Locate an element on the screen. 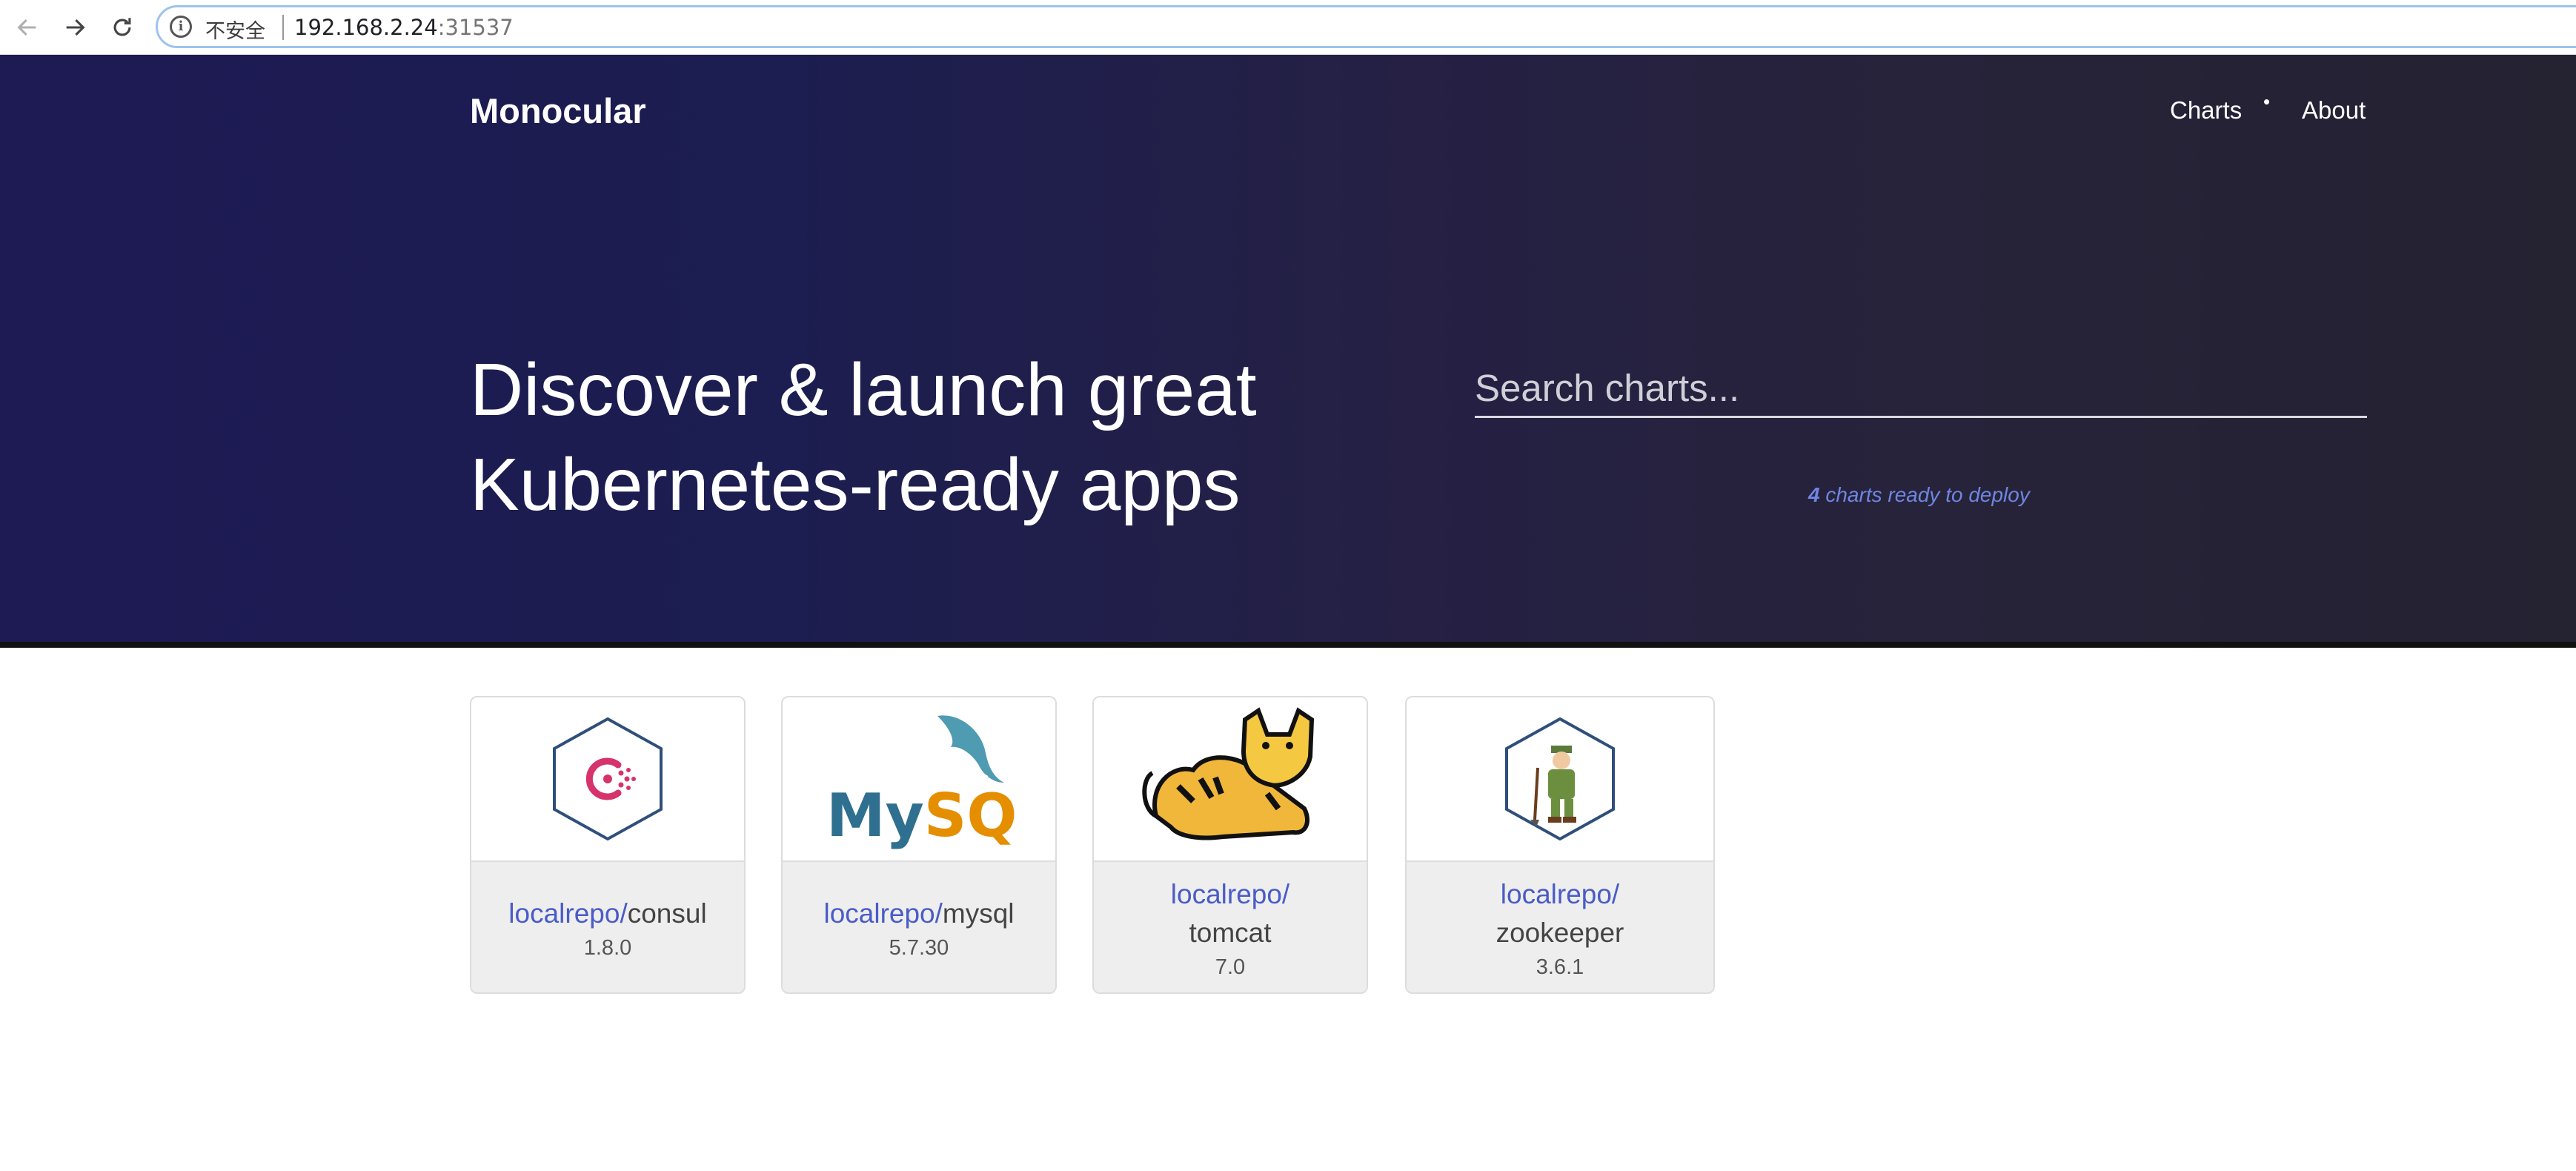 This screenshot has height=1171, width=2576. zookeeper-logo-icon is located at coordinates (1560, 779).